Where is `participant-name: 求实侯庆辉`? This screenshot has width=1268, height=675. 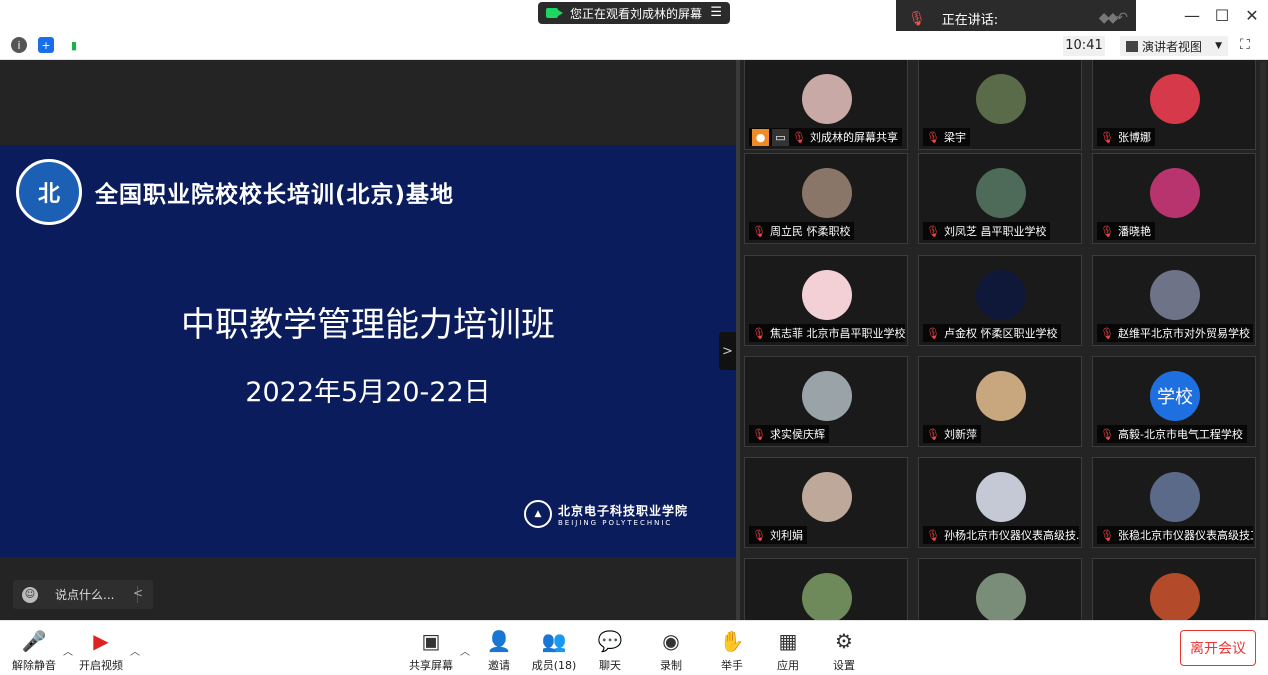 participant-name: 求实侯庆辉 is located at coordinates (797, 434).